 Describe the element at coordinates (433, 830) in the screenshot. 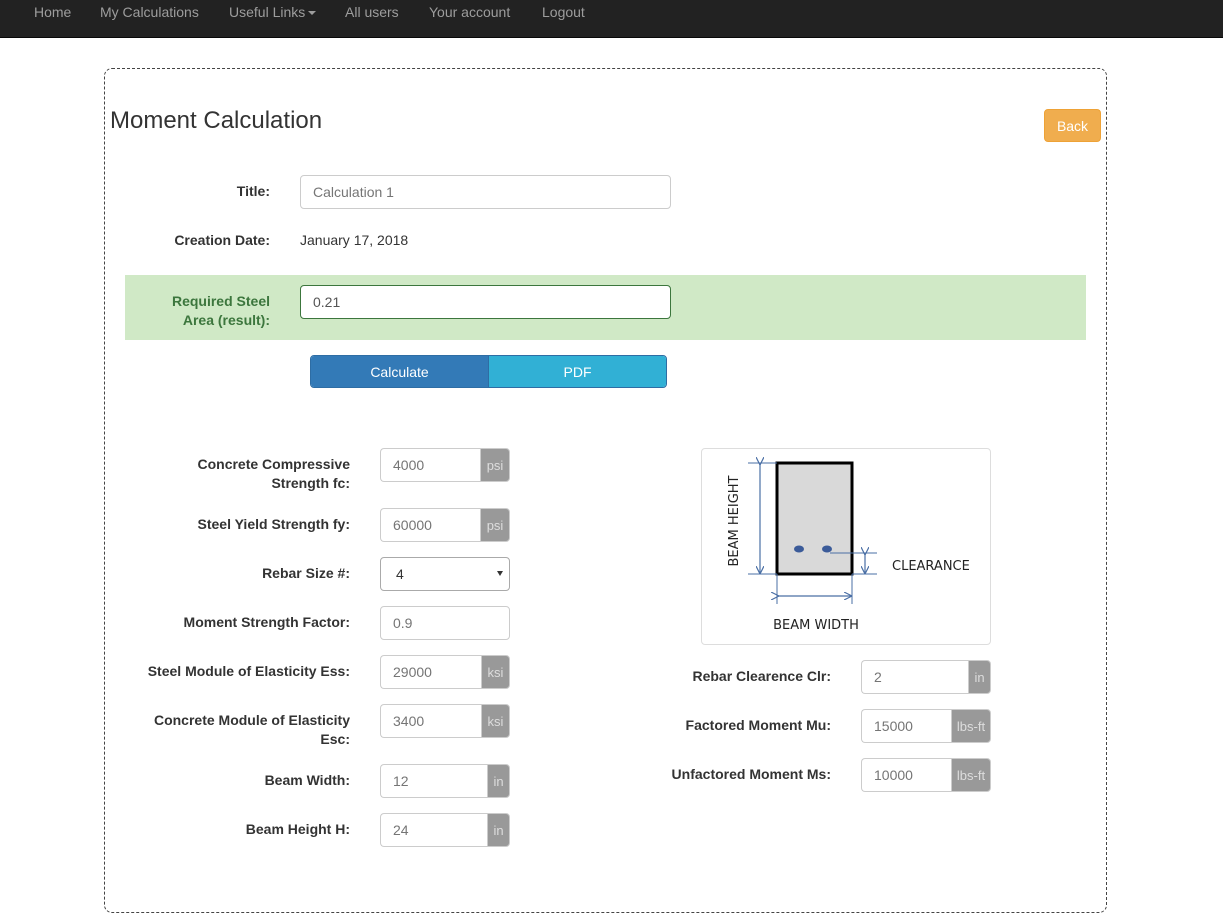

I see `beam-height-input` at that location.